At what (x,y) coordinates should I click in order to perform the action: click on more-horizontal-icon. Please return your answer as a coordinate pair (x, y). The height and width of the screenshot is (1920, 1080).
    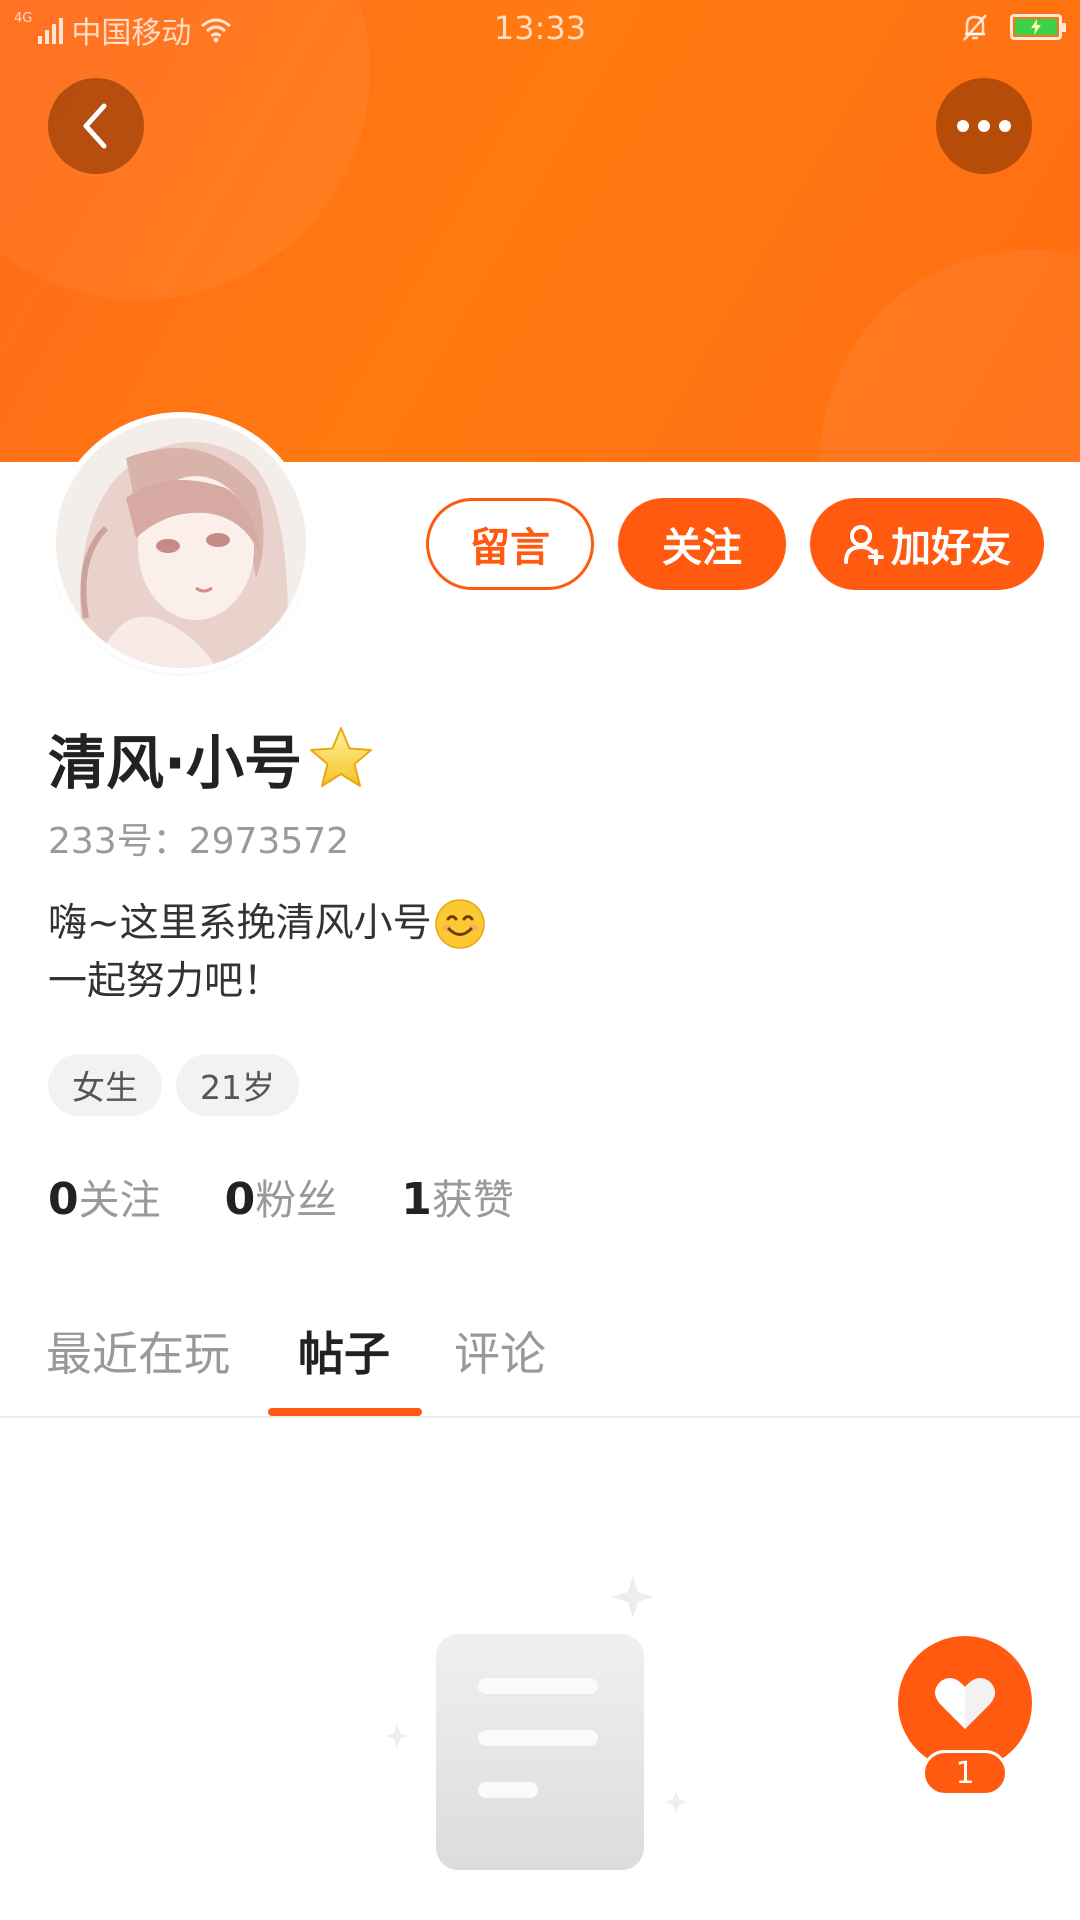
    Looking at the image, I should click on (984, 126).